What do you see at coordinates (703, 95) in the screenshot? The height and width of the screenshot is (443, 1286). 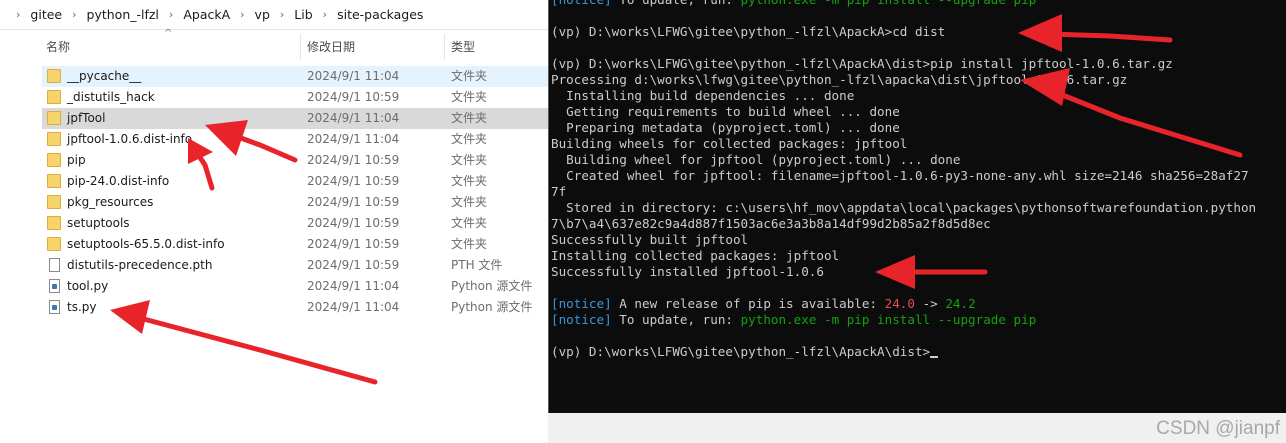 I see `terminal-text: Installing build dependencies ... done` at bounding box center [703, 95].